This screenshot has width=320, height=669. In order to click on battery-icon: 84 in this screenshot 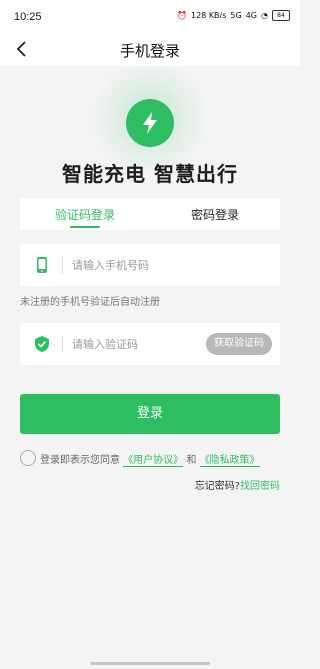, I will do `click(281, 15)`.